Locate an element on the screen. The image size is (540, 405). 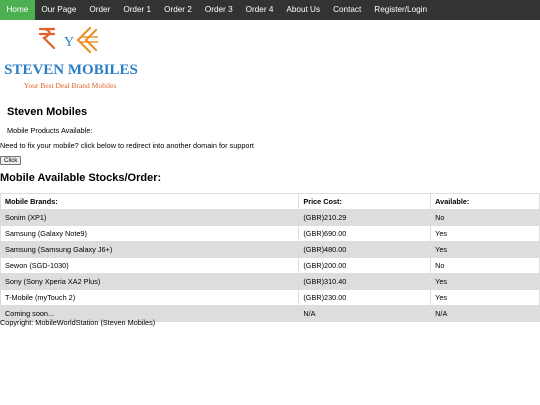
nav-link-about-us: About Us is located at coordinates (303, 10).